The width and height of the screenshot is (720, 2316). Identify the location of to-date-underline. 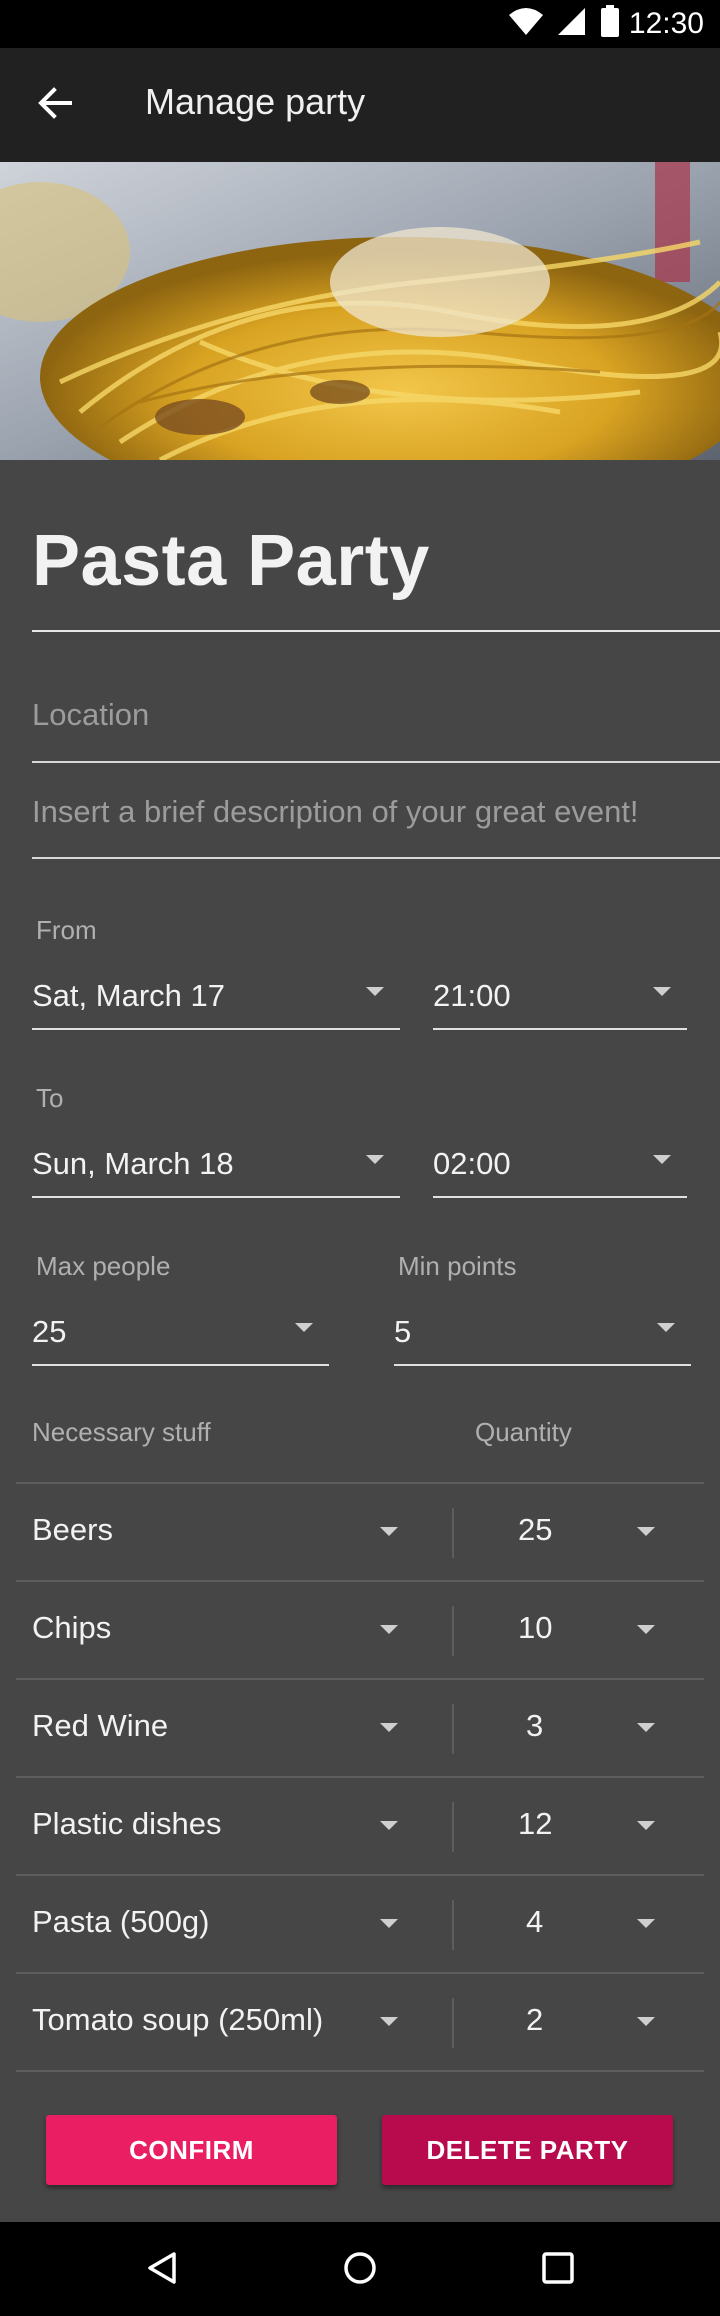
(216, 1197).